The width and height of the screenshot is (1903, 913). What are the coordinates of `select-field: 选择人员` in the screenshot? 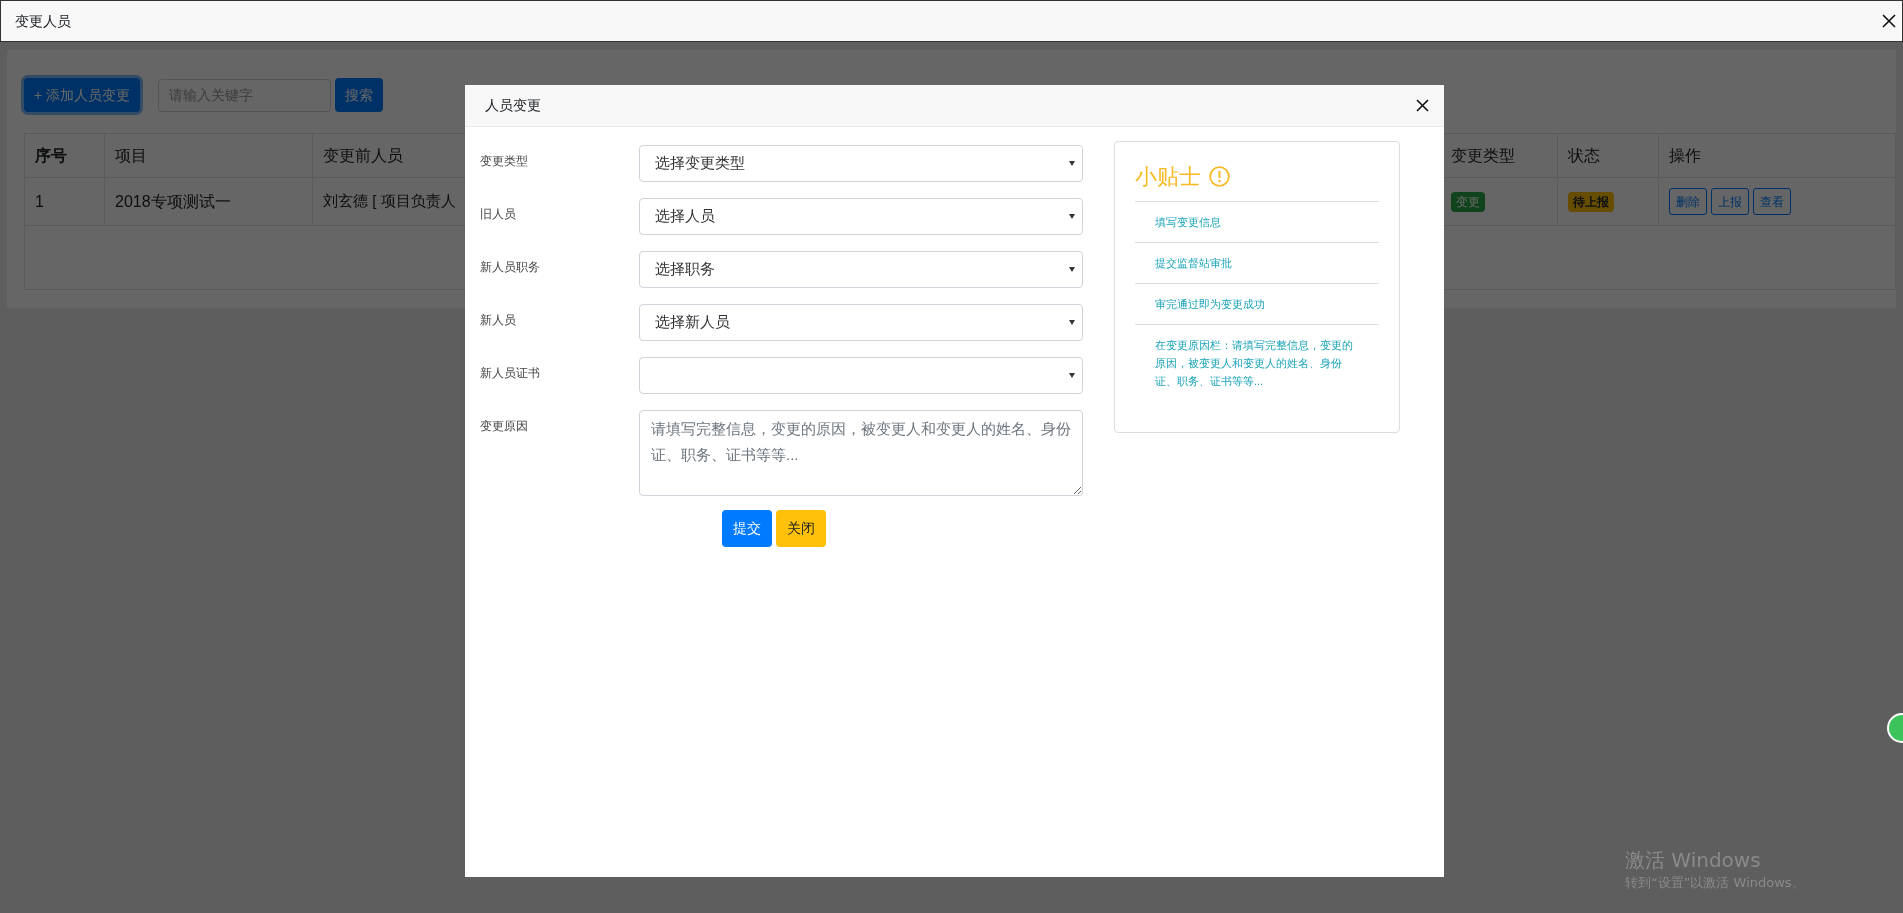 It's located at (861, 216).